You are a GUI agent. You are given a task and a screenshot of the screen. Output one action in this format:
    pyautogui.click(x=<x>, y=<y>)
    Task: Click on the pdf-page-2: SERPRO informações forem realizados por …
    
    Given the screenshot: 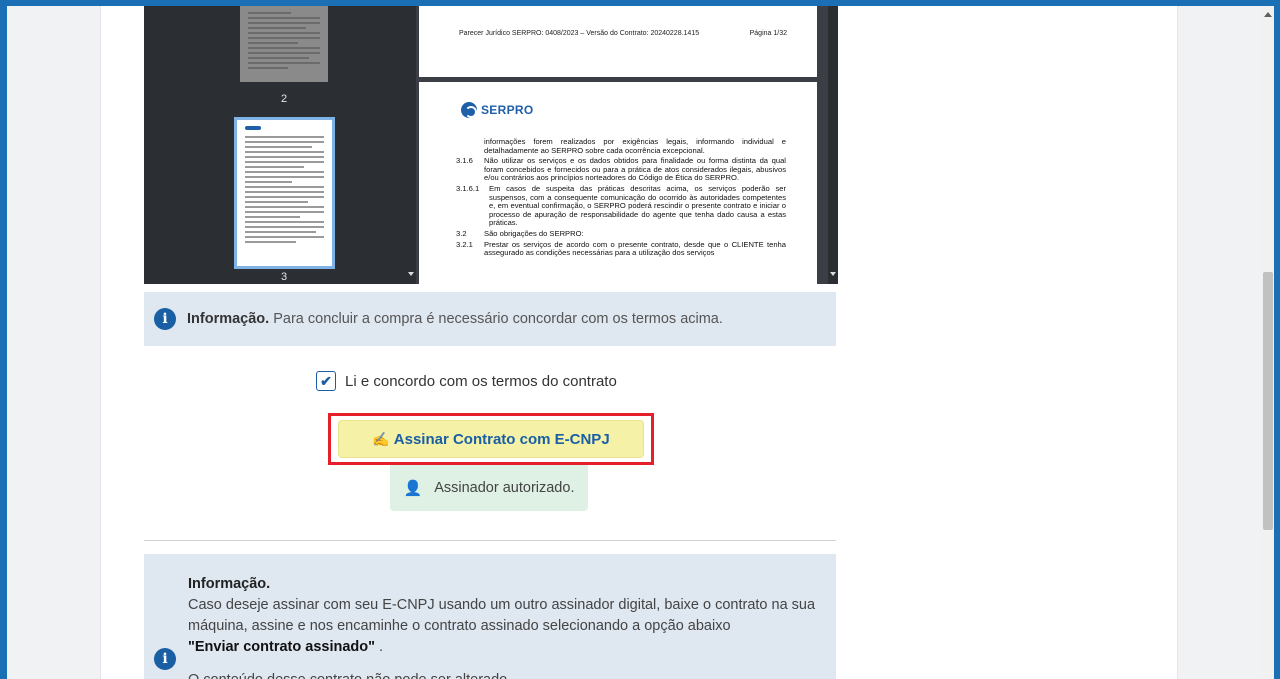 What is the action you would take?
    pyautogui.click(x=618, y=183)
    